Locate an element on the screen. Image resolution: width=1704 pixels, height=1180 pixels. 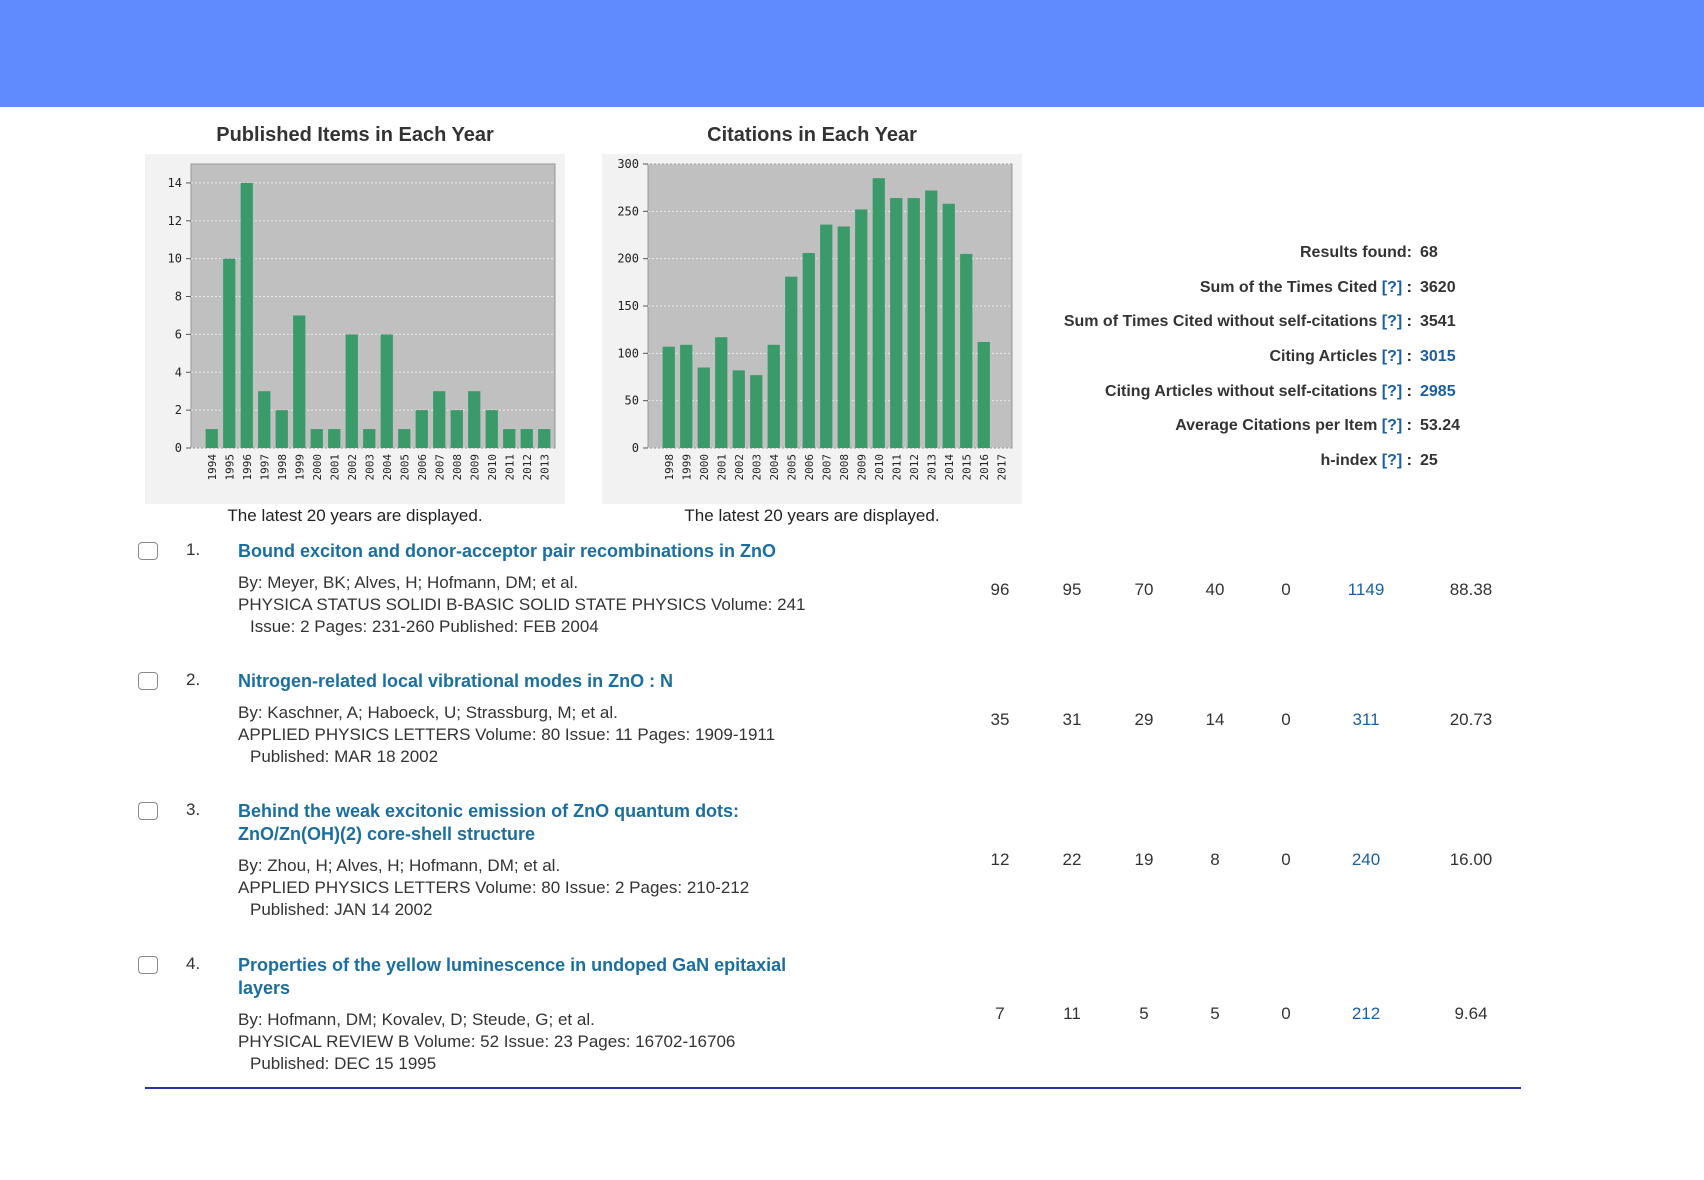
stat-results-found: Results found: 68 is located at coordinates (1369, 252).